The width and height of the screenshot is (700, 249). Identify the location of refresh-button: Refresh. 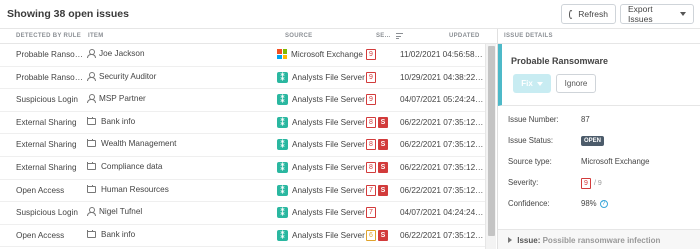
(588, 14).